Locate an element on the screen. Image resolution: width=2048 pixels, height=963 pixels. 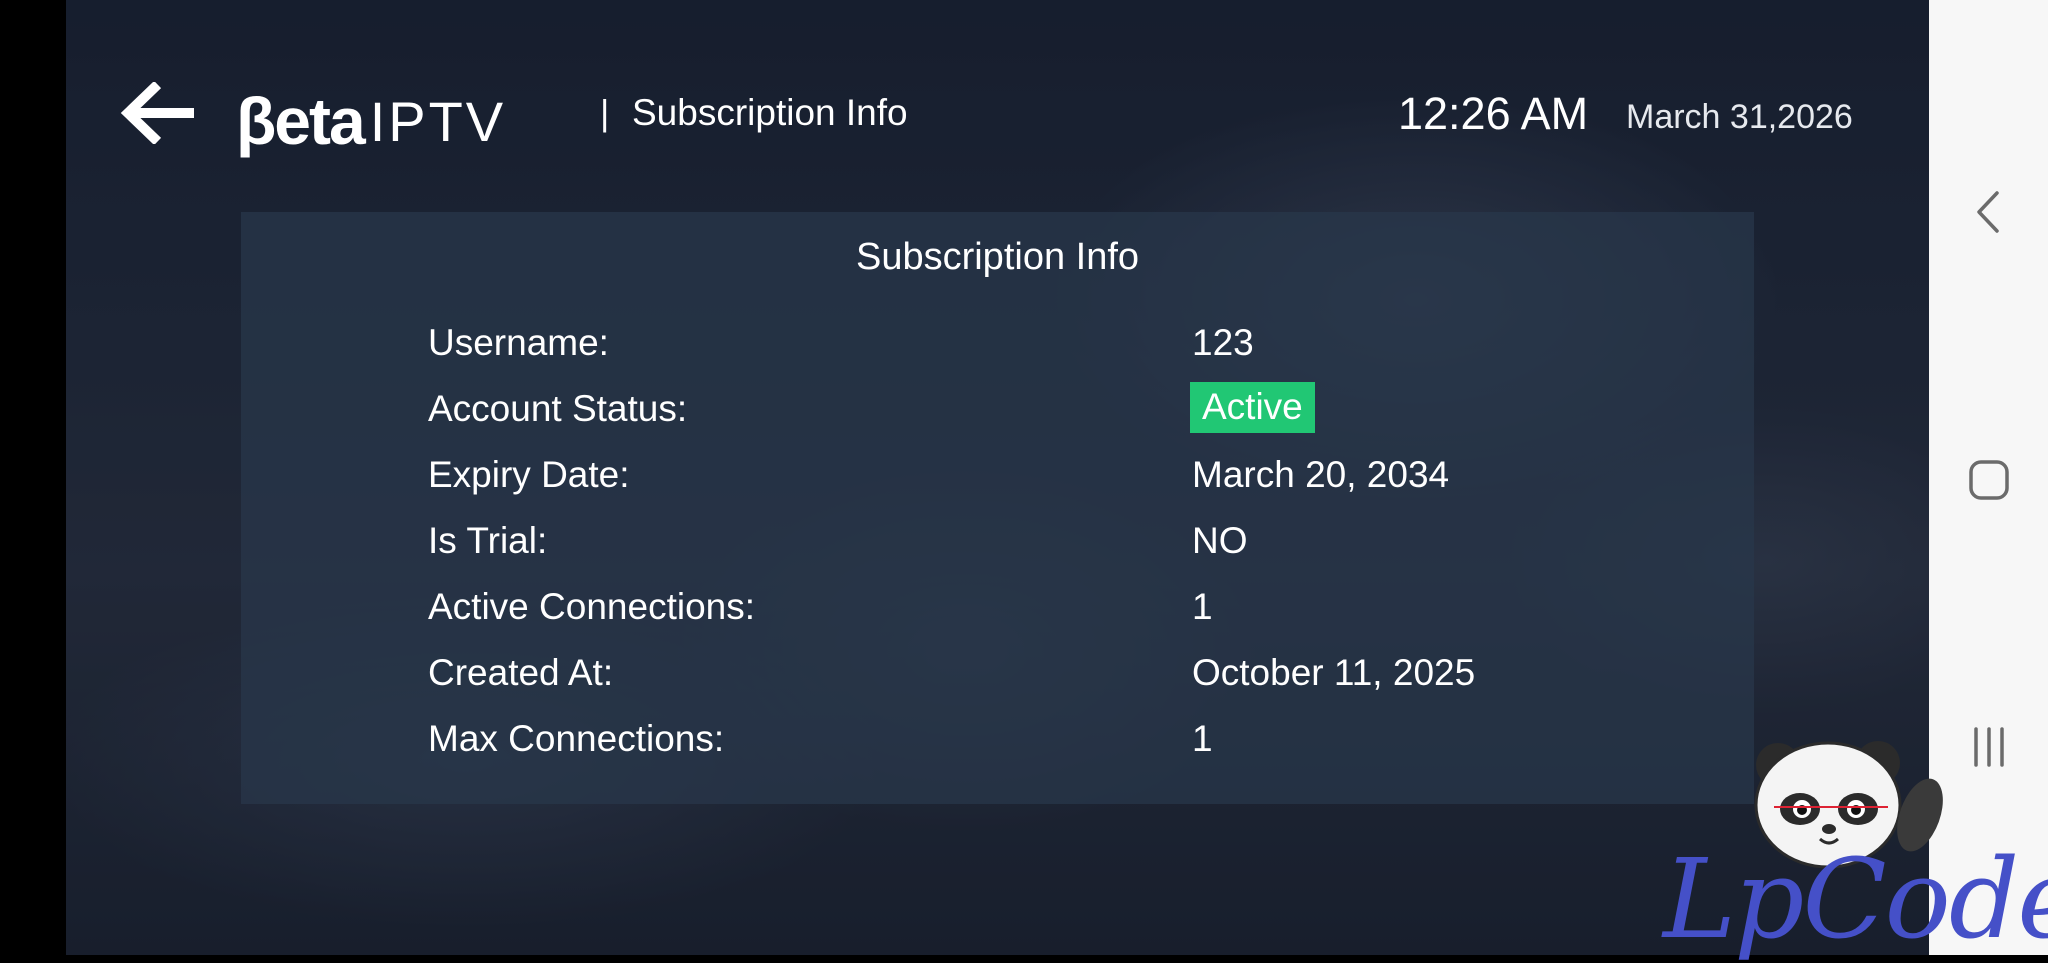
panel-title: Subscription Info is located at coordinates (997, 257).